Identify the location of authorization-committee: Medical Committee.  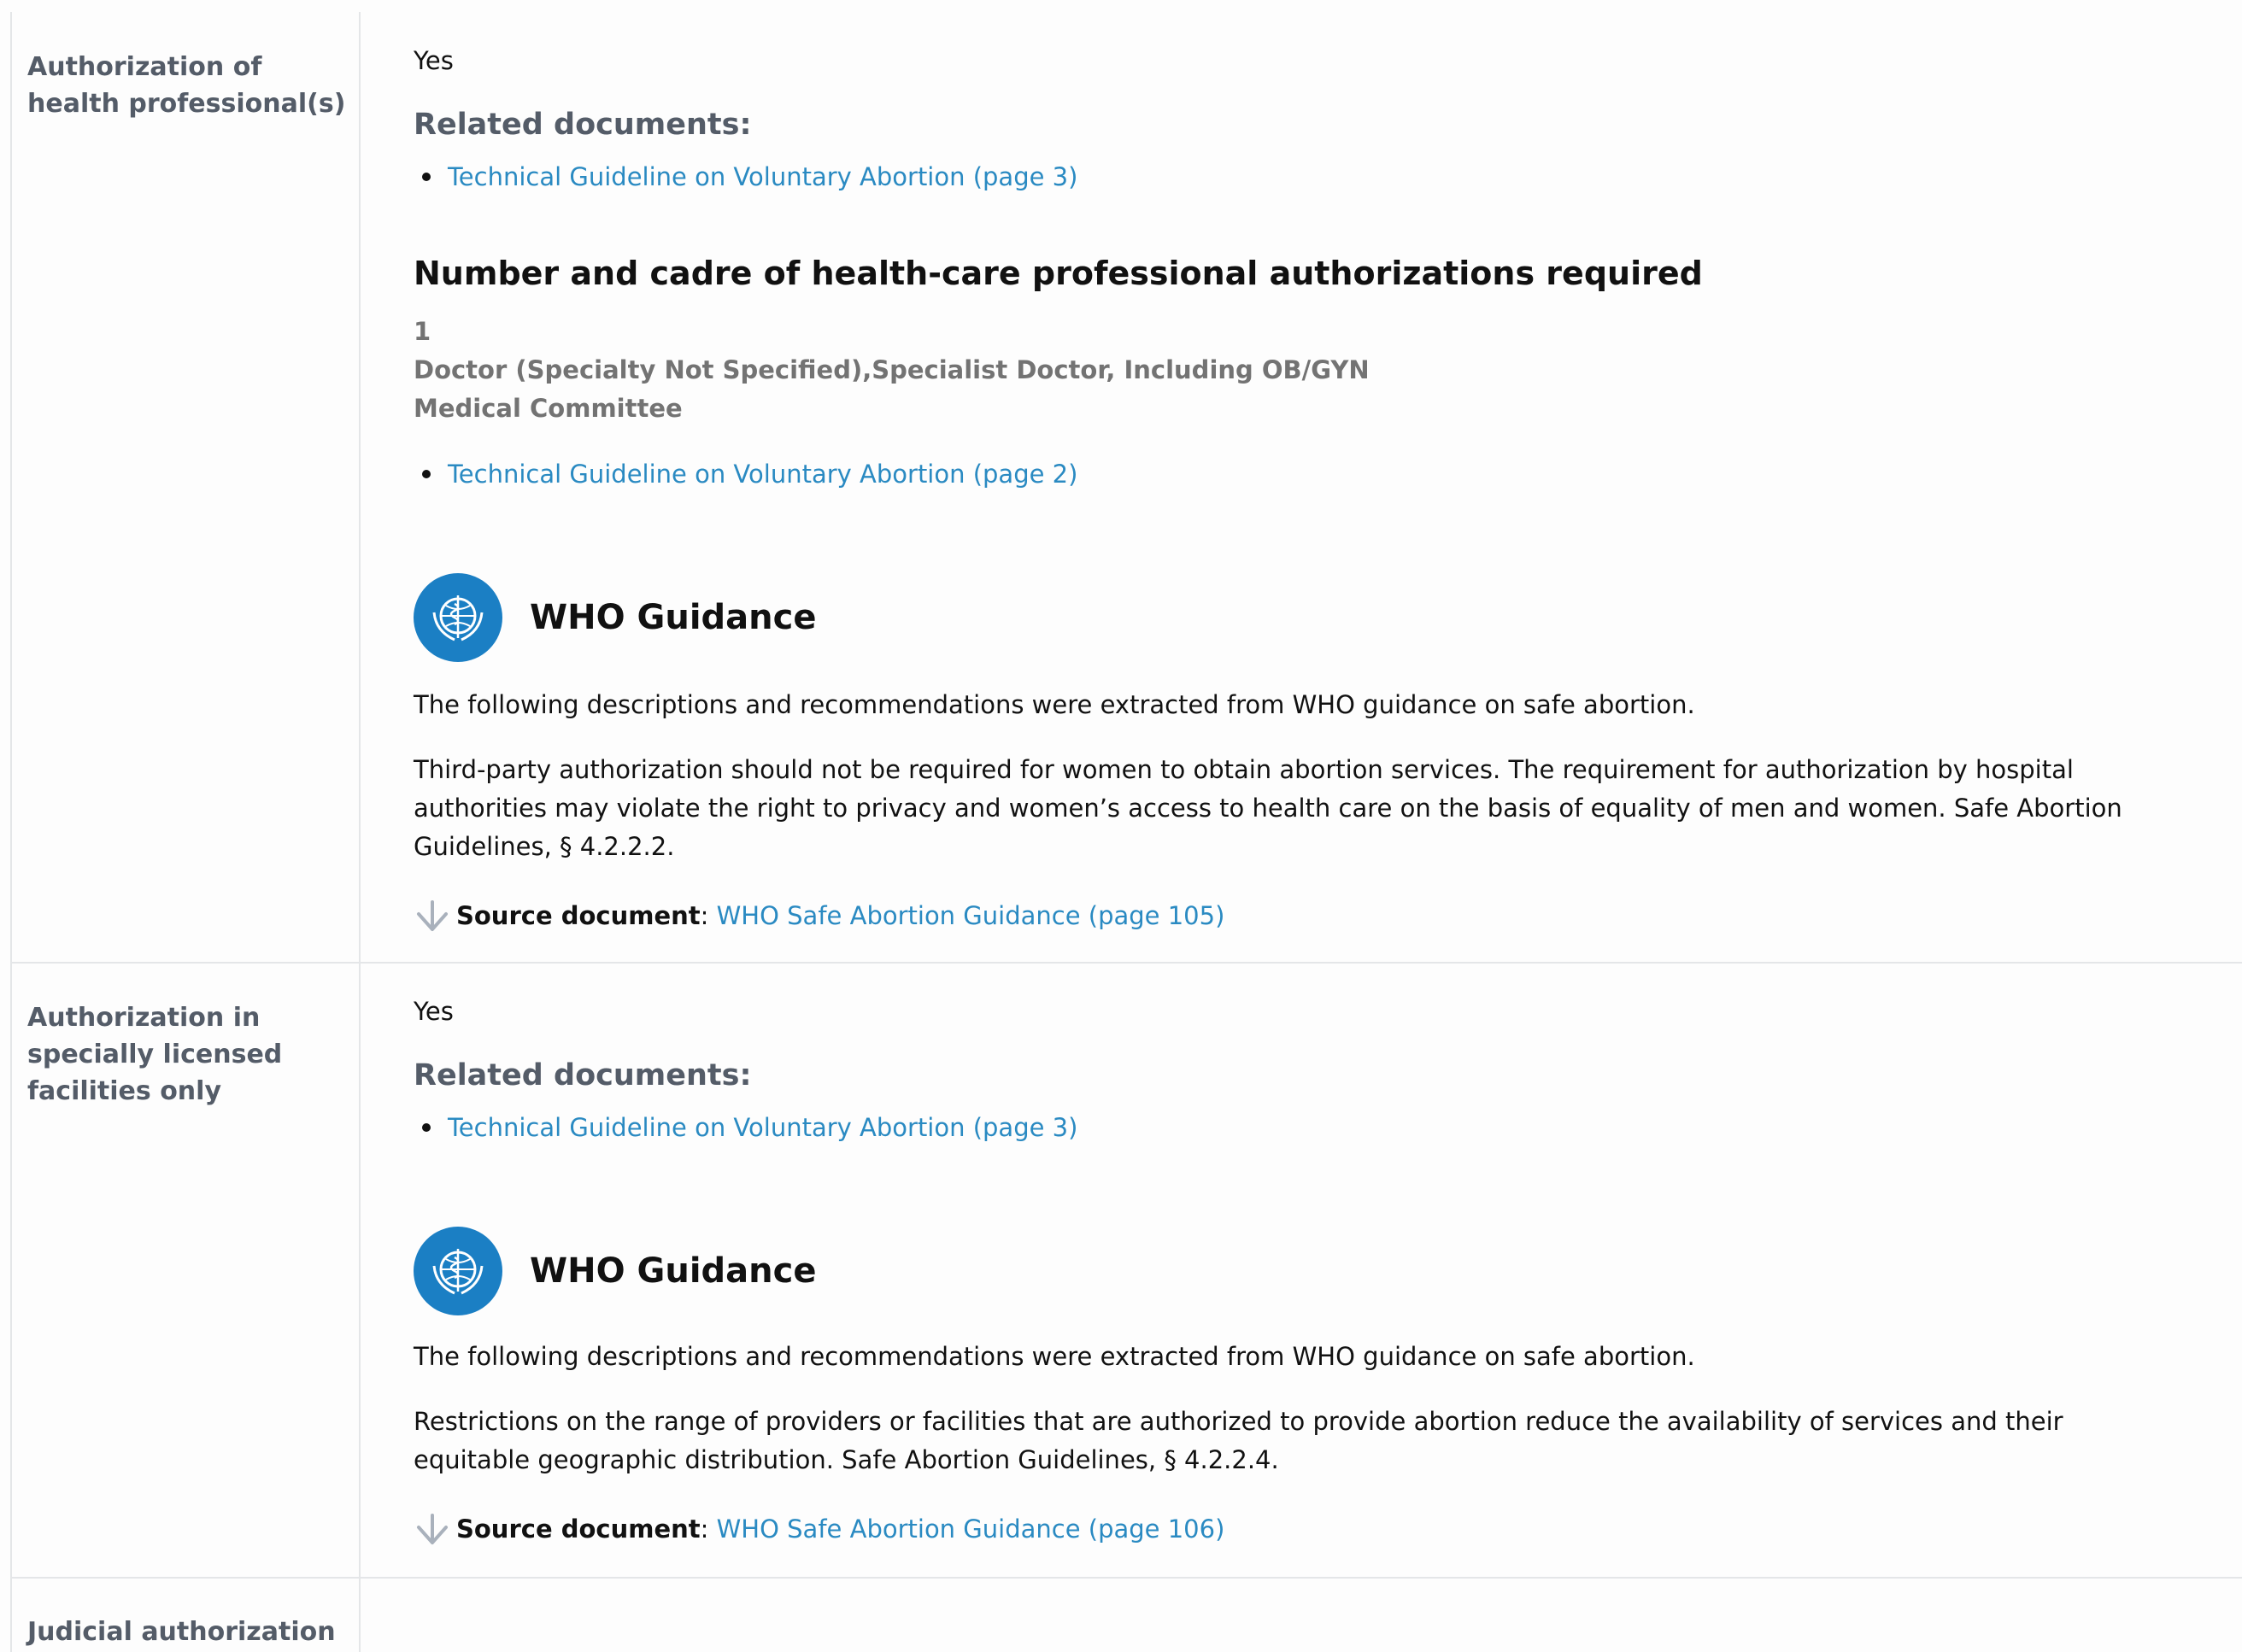
(548, 408).